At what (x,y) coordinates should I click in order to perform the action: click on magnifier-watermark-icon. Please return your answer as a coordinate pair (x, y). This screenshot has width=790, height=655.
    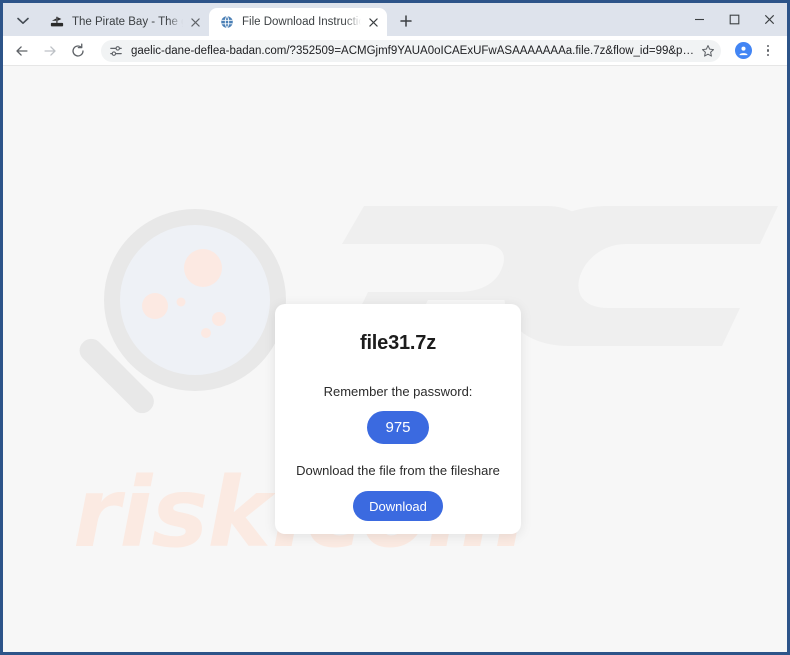
    Looking at the image, I should click on (182, 311).